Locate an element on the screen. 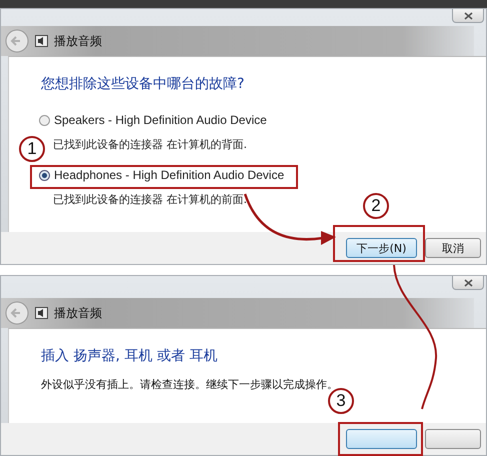 Image resolution: width=487 pixels, height=456 pixels. option-note: 已找到此设备的连接器 在计算机的前面. is located at coordinates (150, 199).